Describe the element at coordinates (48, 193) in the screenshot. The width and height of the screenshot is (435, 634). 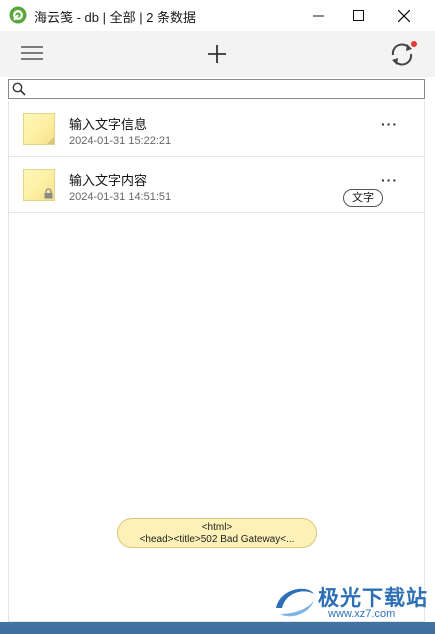
I see `lock-icon` at that location.